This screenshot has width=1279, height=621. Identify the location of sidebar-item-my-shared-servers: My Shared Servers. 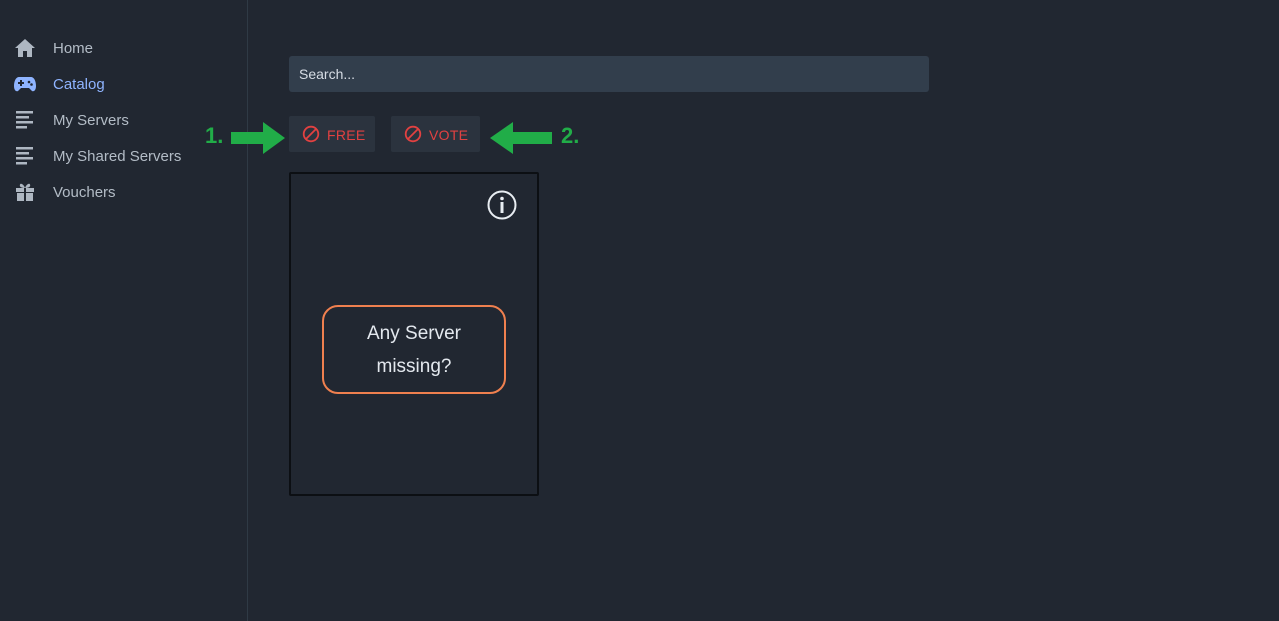
(120, 156).